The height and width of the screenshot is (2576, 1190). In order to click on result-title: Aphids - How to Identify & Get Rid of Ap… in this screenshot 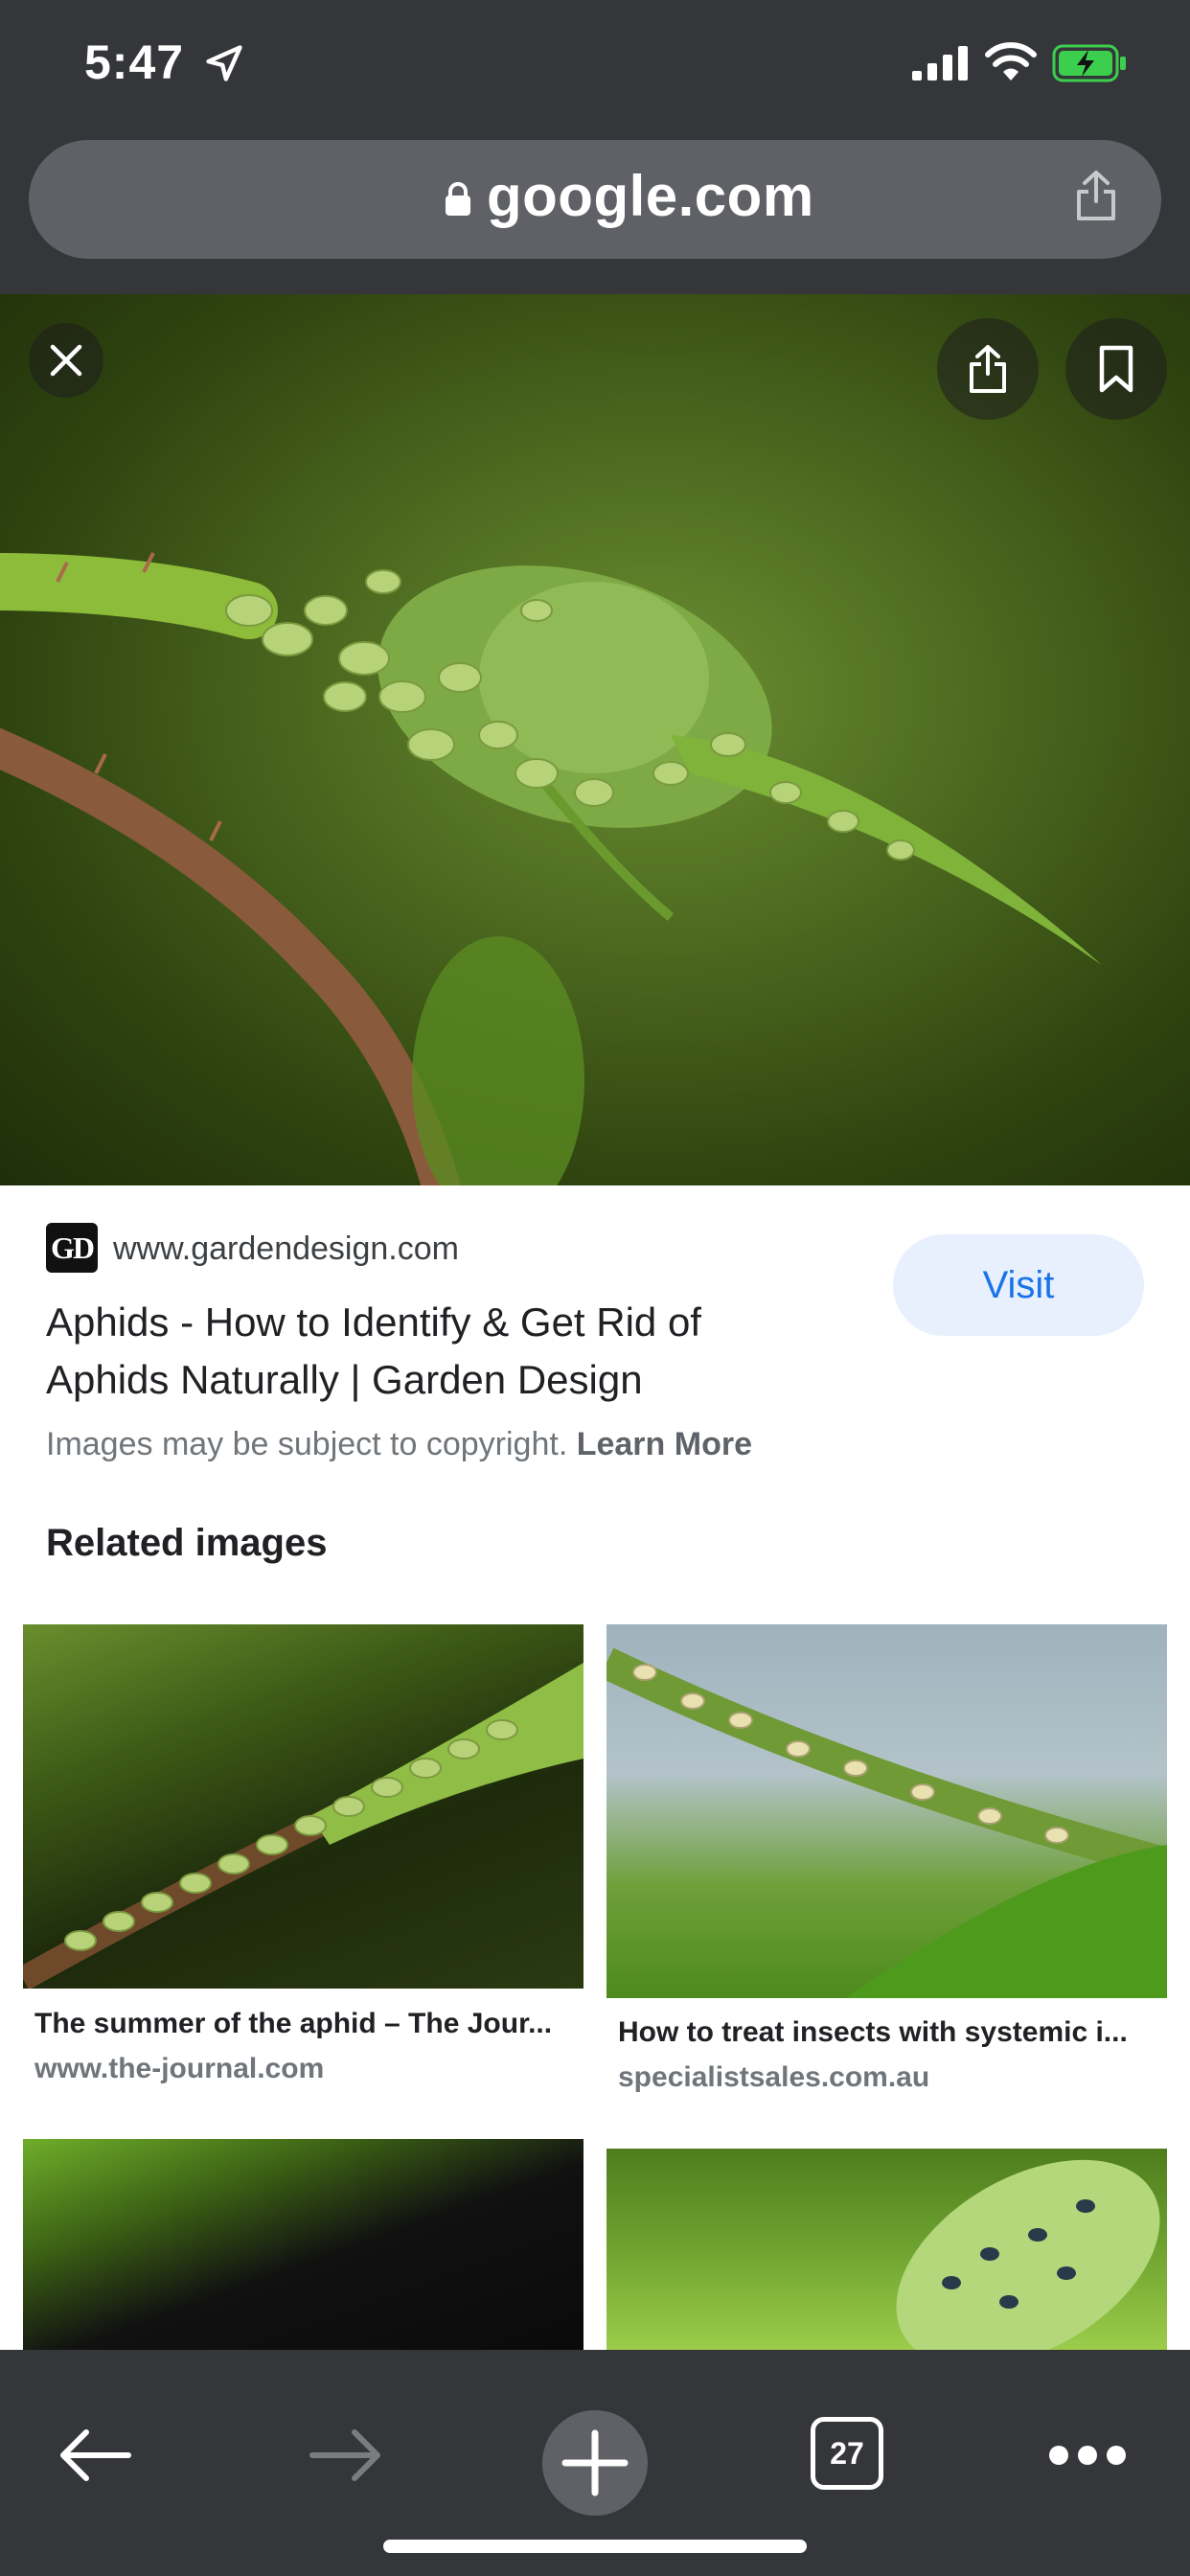, I will do `click(439, 1351)`.